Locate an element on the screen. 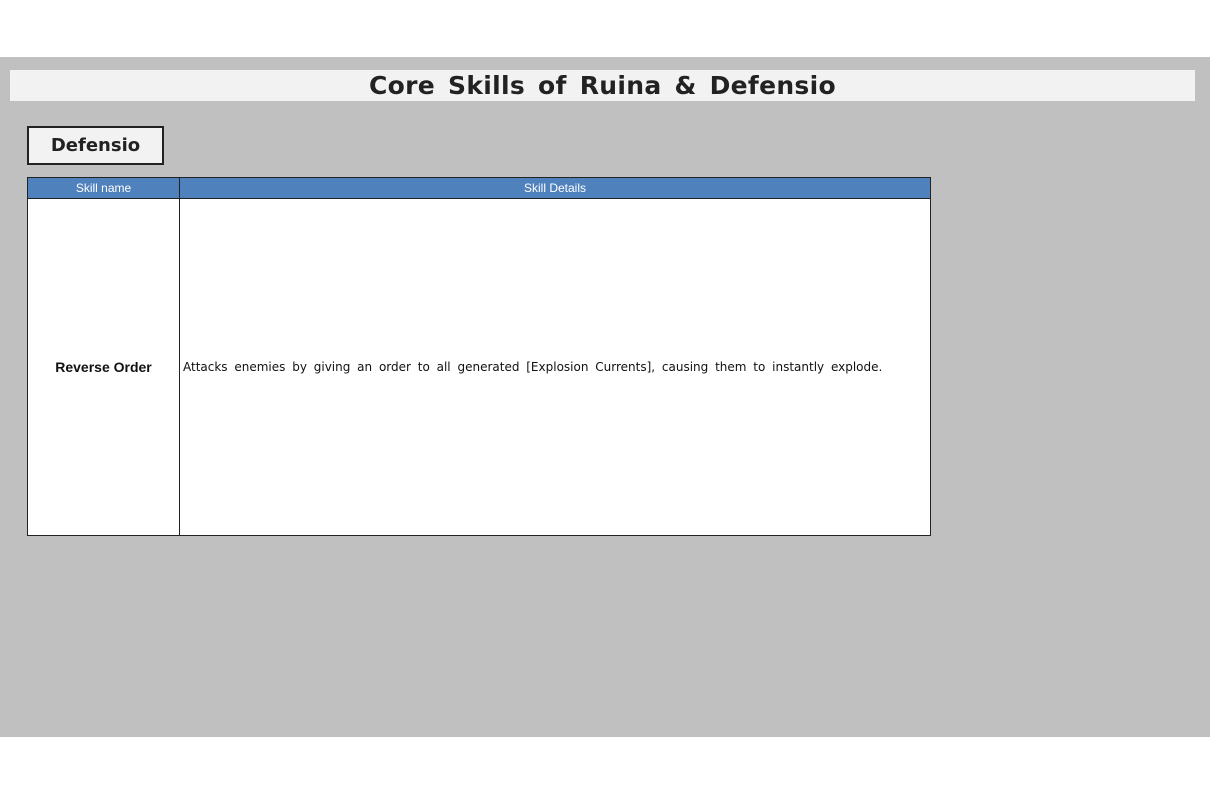 Image resolution: width=1210 pixels, height=794 pixels. page-title: Core Skills of Ruina & Defensio is located at coordinates (602, 85).